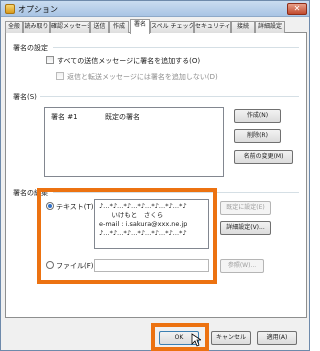 This screenshot has height=351, width=320. What do you see at coordinates (64, 117) in the screenshot?
I see `signature-name: 署名 #1` at bounding box center [64, 117].